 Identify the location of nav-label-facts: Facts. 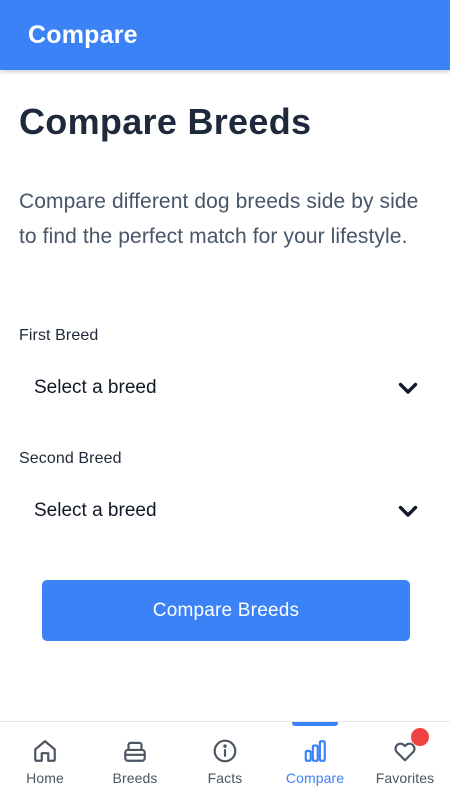
(225, 778).